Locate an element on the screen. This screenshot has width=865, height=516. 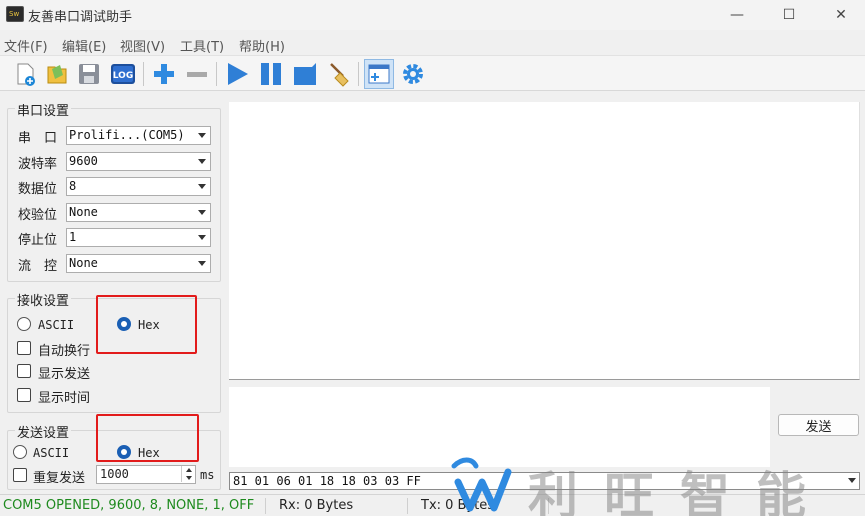
show-time-label: 显示时间 is located at coordinates (64, 398).